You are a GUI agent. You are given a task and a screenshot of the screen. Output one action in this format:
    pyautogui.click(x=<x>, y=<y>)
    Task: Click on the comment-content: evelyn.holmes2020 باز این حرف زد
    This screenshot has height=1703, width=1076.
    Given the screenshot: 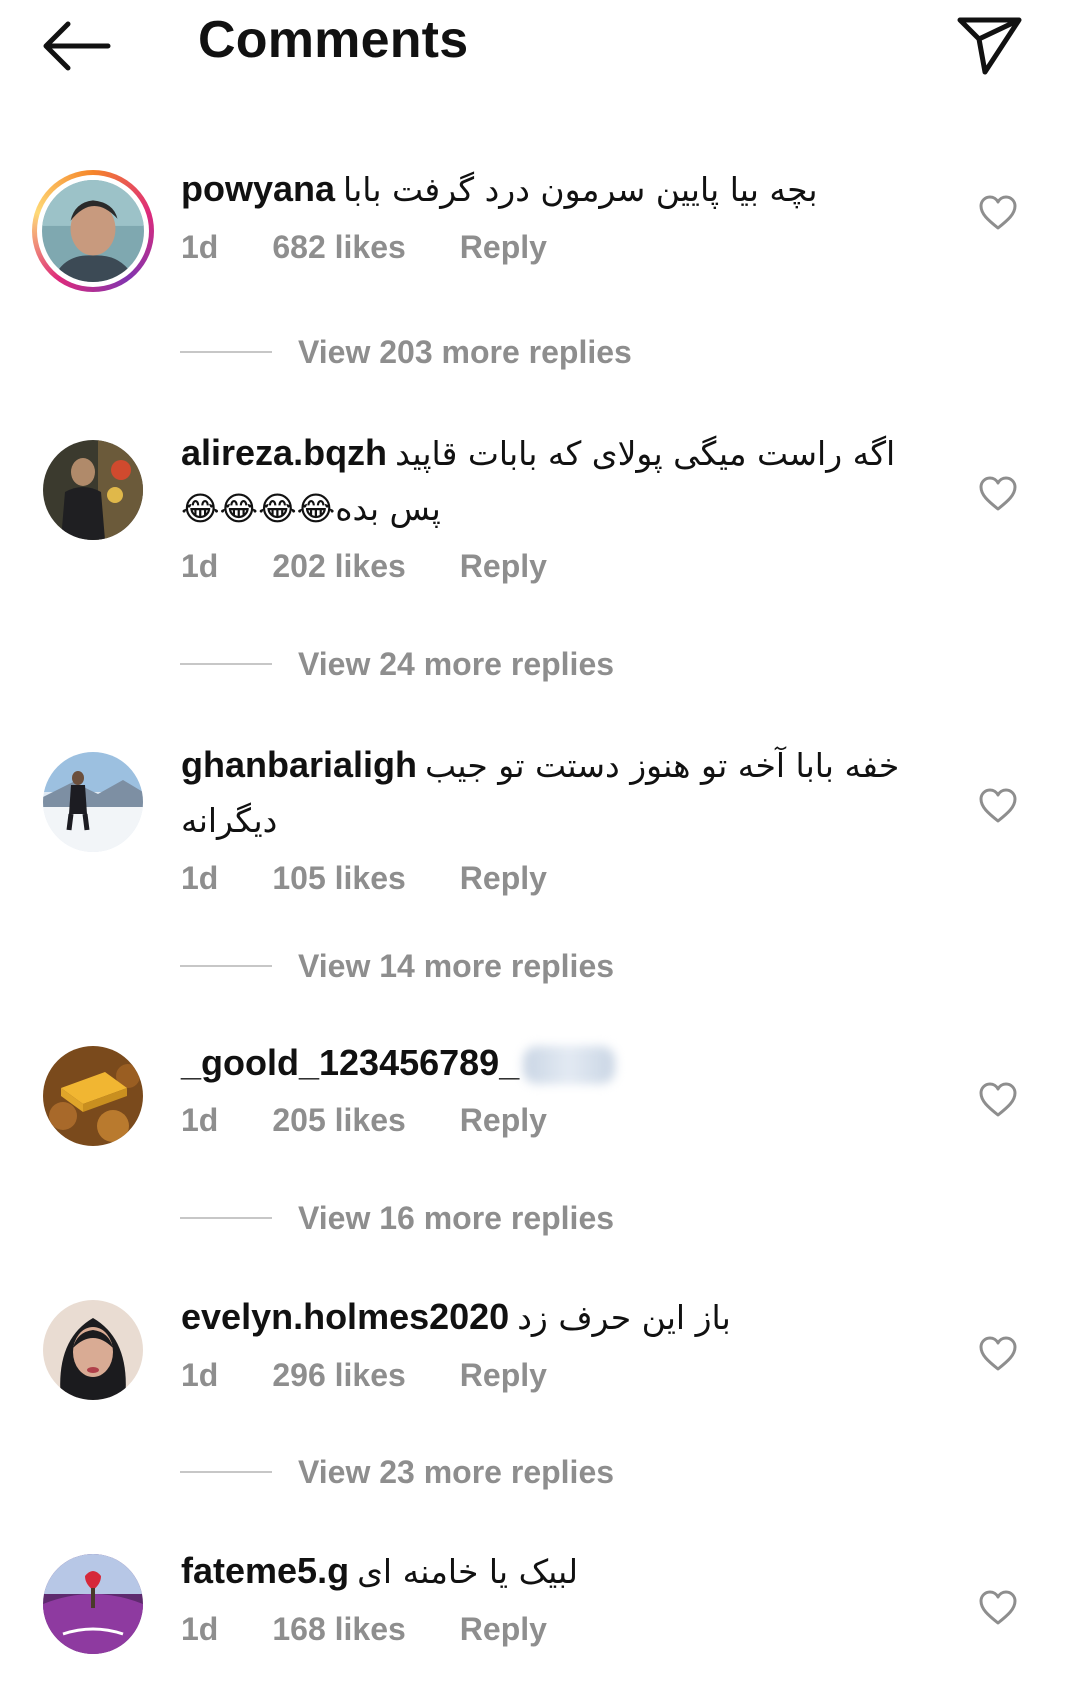 What is the action you would take?
    pyautogui.click(x=566, y=1317)
    